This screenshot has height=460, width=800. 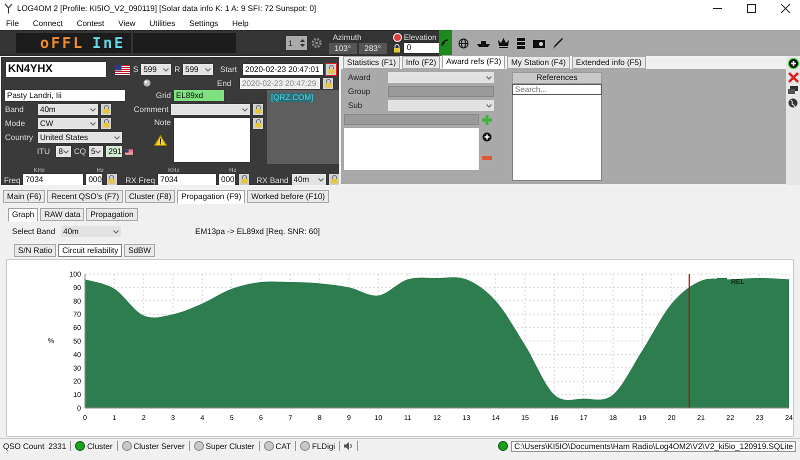 I want to click on callsign-field: KN4YHX, so click(x=56, y=70).